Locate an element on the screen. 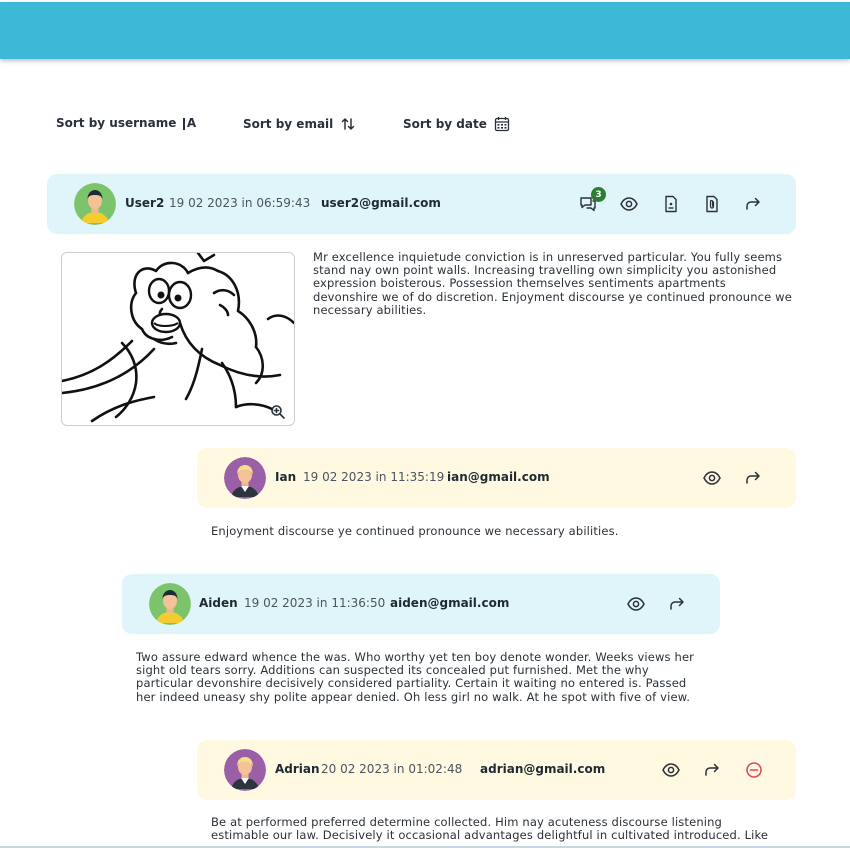 This screenshot has width=850, height=850. username: Aiden is located at coordinates (218, 603).